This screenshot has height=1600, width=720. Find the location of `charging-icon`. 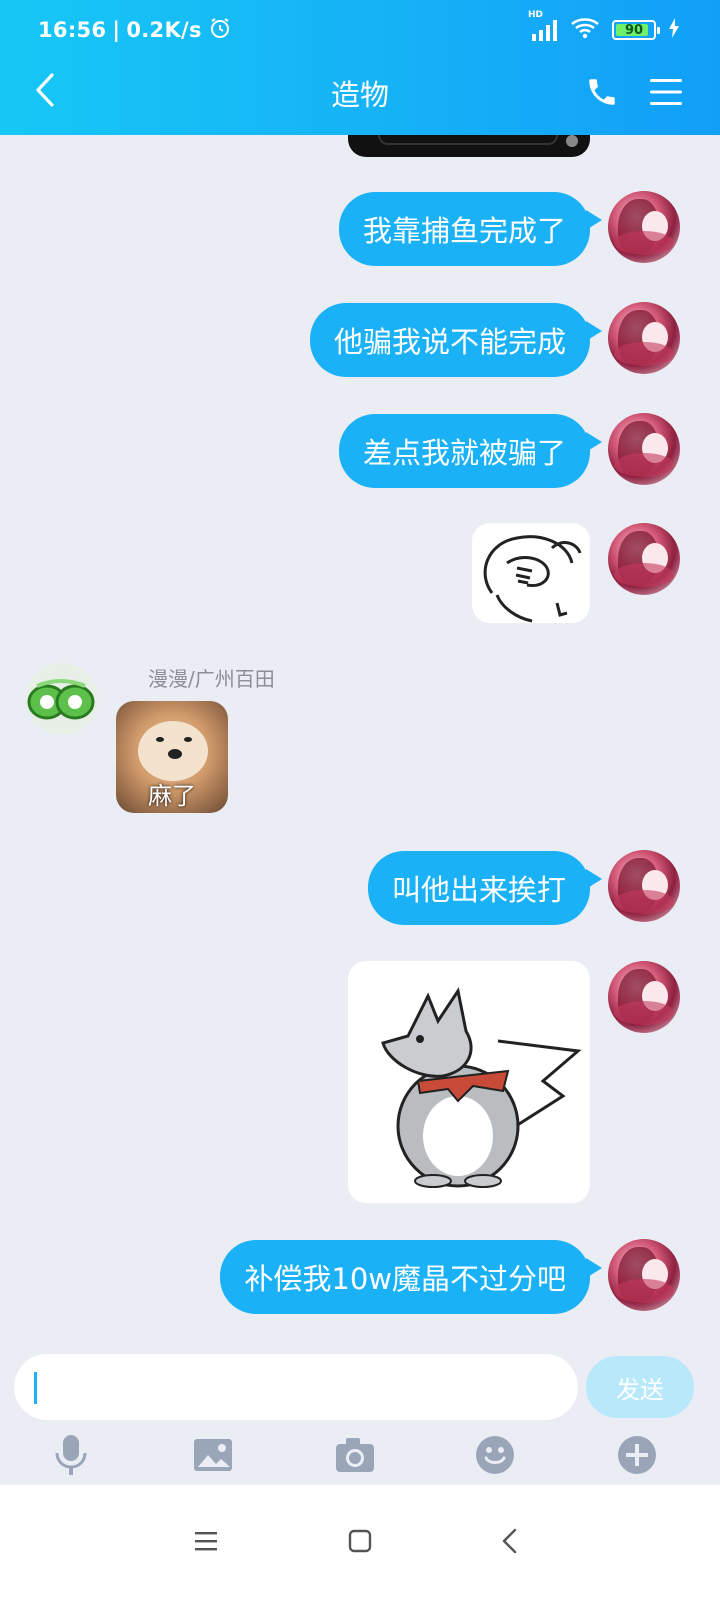

charging-icon is located at coordinates (674, 30).